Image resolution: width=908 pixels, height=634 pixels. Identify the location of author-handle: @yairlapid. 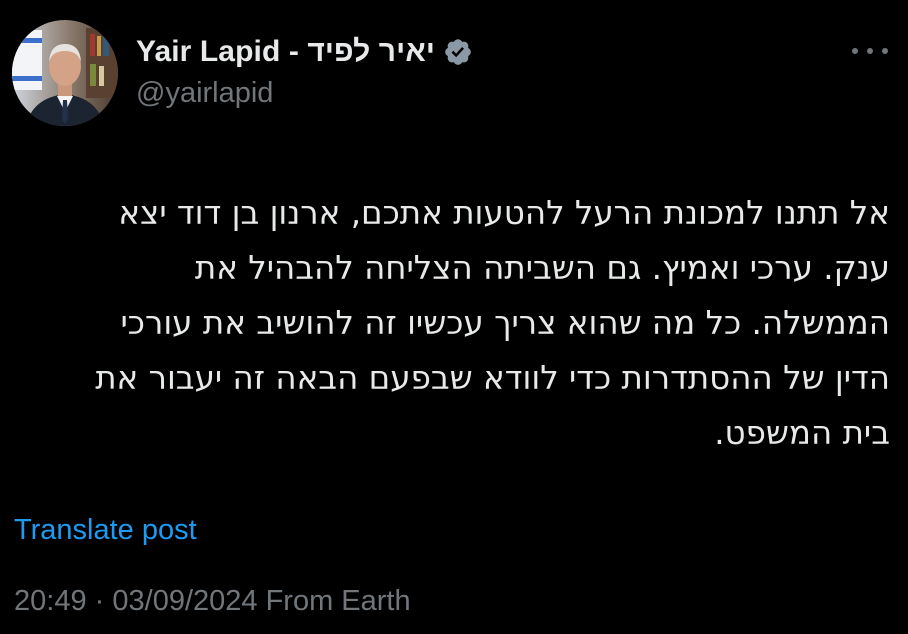
(204, 93).